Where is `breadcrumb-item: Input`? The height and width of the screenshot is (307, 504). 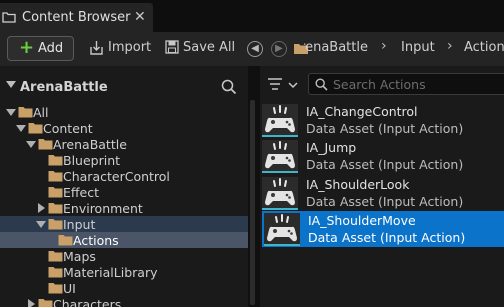 breadcrumb-item: Input is located at coordinates (418, 47).